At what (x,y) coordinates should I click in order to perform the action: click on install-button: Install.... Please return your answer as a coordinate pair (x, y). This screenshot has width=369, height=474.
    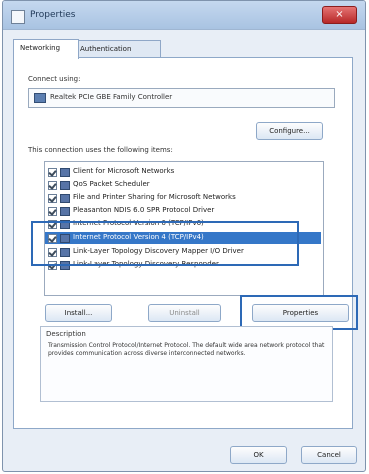
    Looking at the image, I should click on (78, 313).